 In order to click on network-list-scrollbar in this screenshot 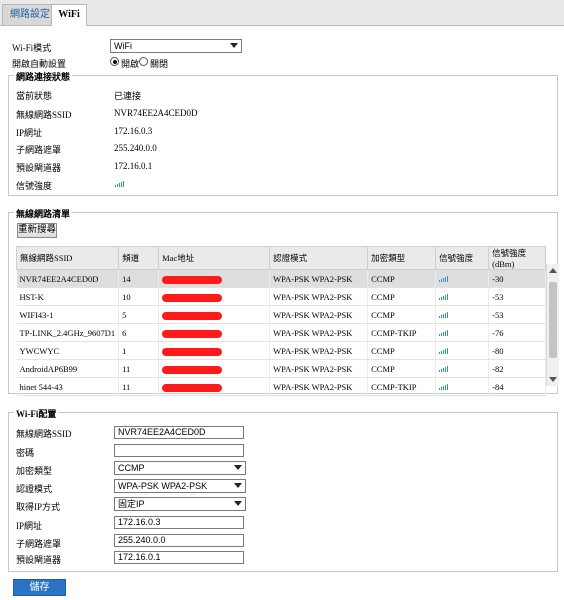, I will do `click(552, 325)`.